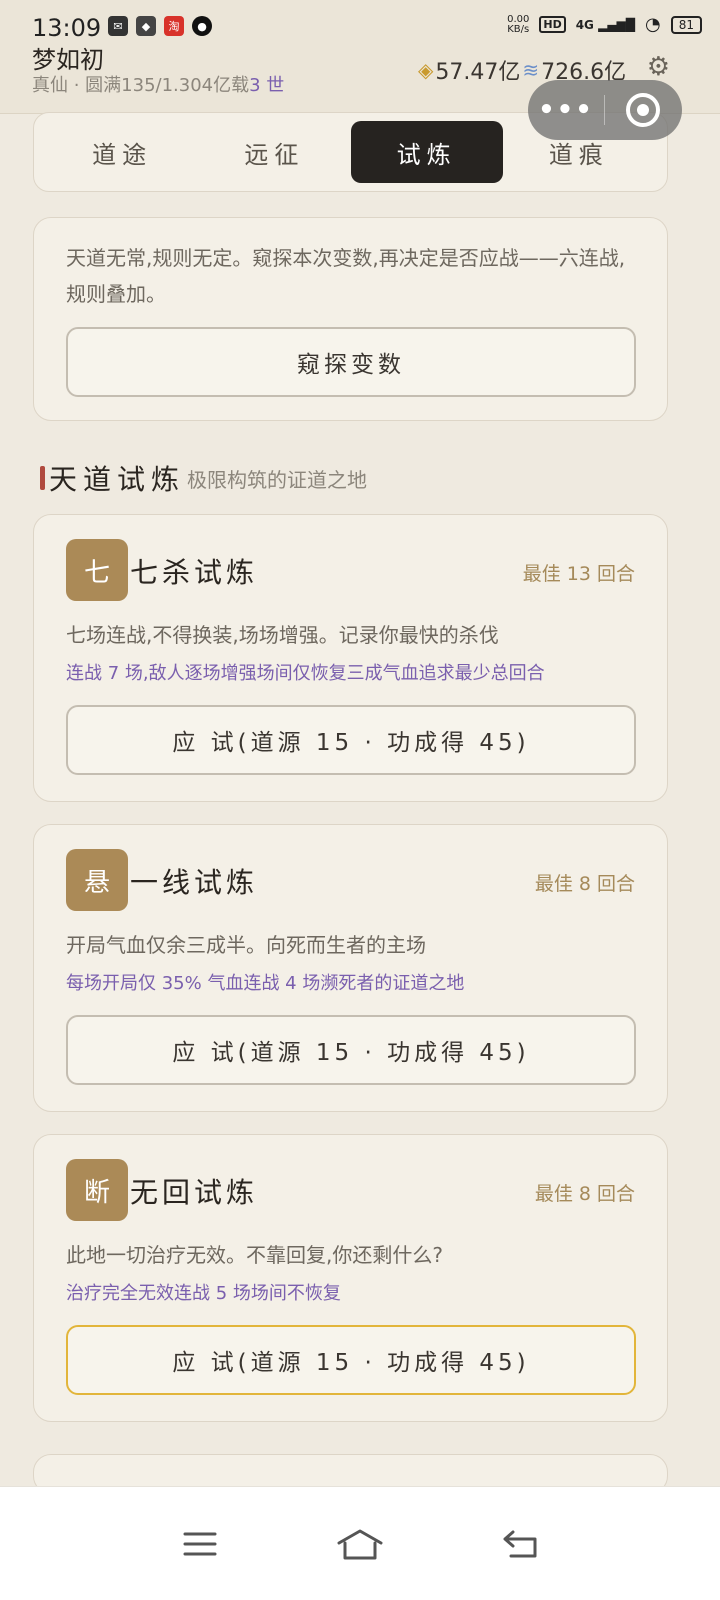  I want to click on taobao-icon: 淘, so click(174, 26).